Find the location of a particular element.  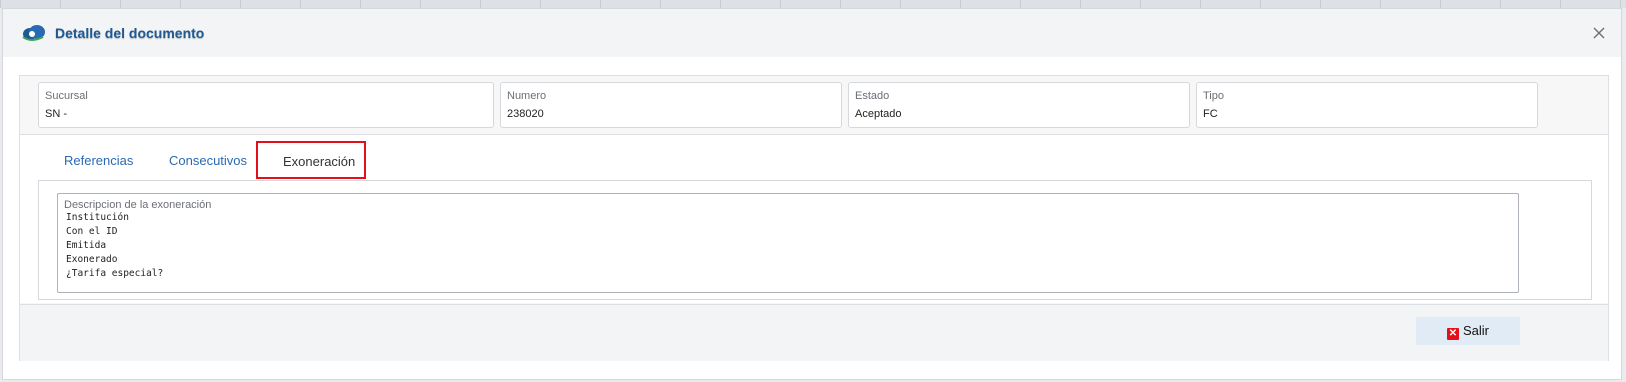

numero-field: Numero 238020 is located at coordinates (671, 105).